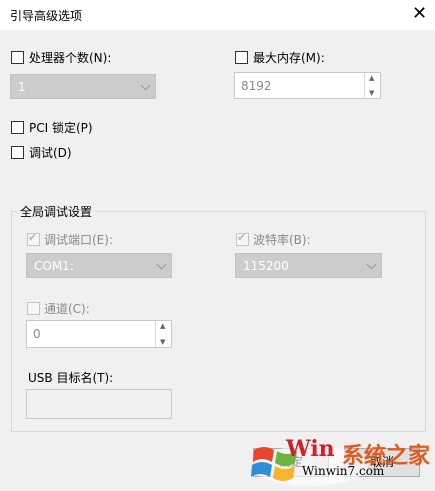 This screenshot has height=491, width=435. Describe the element at coordinates (308, 265) in the screenshot. I see `baud-select: 115200` at that location.